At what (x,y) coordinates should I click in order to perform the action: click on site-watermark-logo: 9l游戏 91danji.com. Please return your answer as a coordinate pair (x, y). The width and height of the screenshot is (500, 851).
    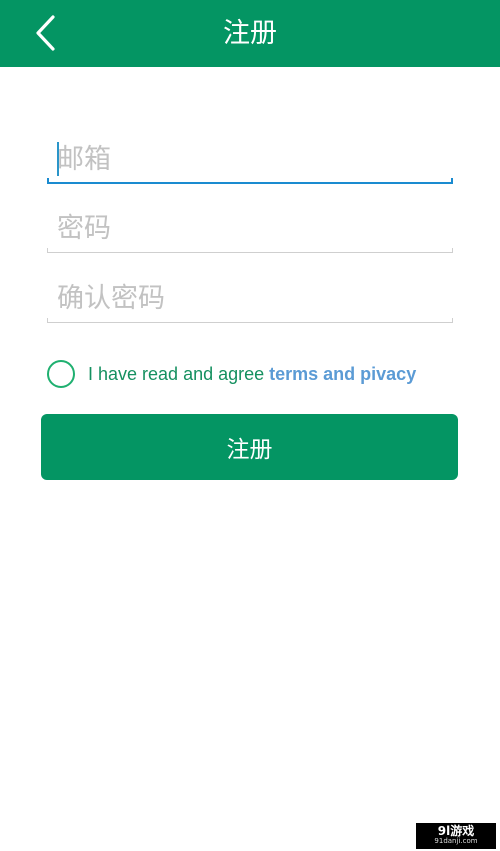
    Looking at the image, I should click on (456, 836).